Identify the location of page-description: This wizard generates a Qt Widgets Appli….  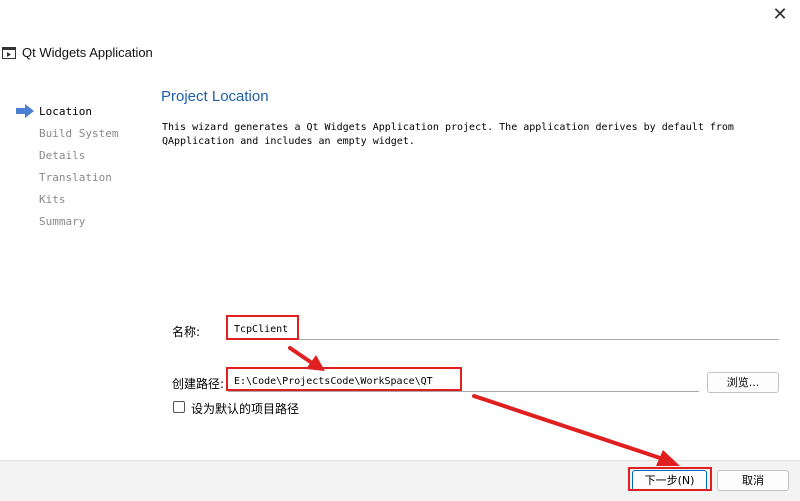
(472, 135).